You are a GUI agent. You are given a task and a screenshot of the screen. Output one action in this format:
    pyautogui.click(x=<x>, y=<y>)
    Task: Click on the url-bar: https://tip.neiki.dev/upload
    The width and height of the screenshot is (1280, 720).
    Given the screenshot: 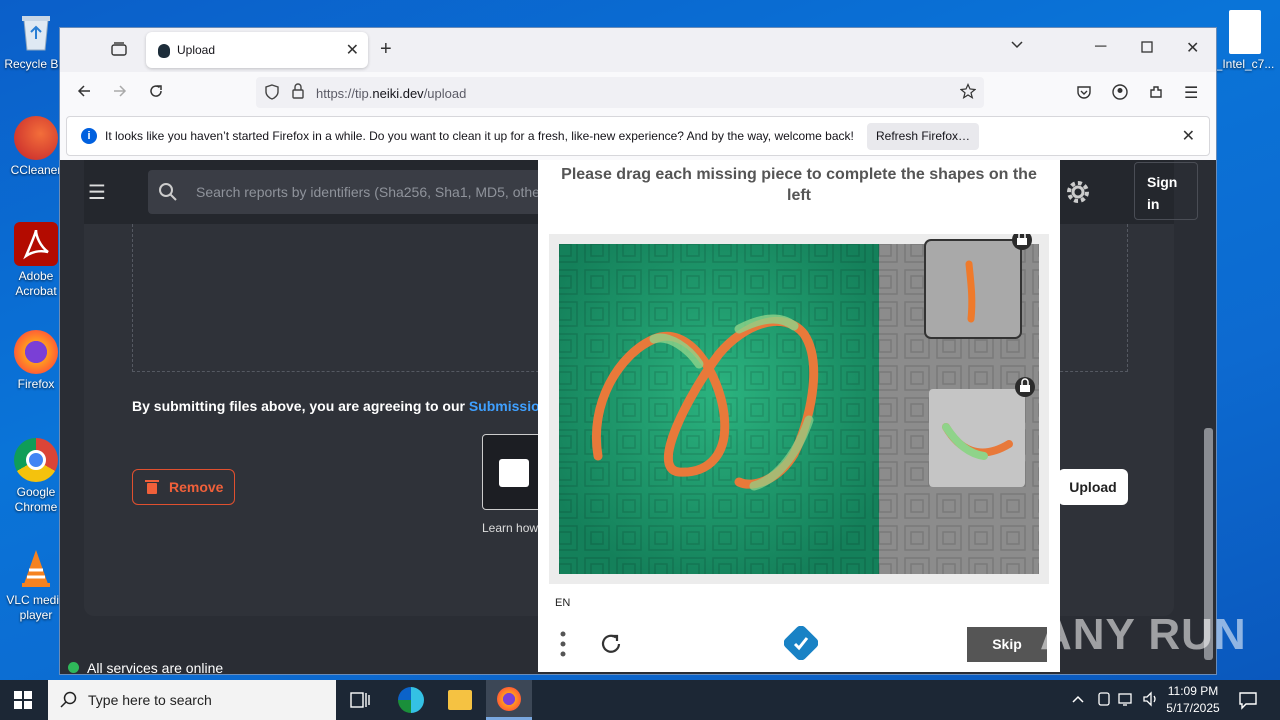 What is the action you would take?
    pyautogui.click(x=620, y=92)
    